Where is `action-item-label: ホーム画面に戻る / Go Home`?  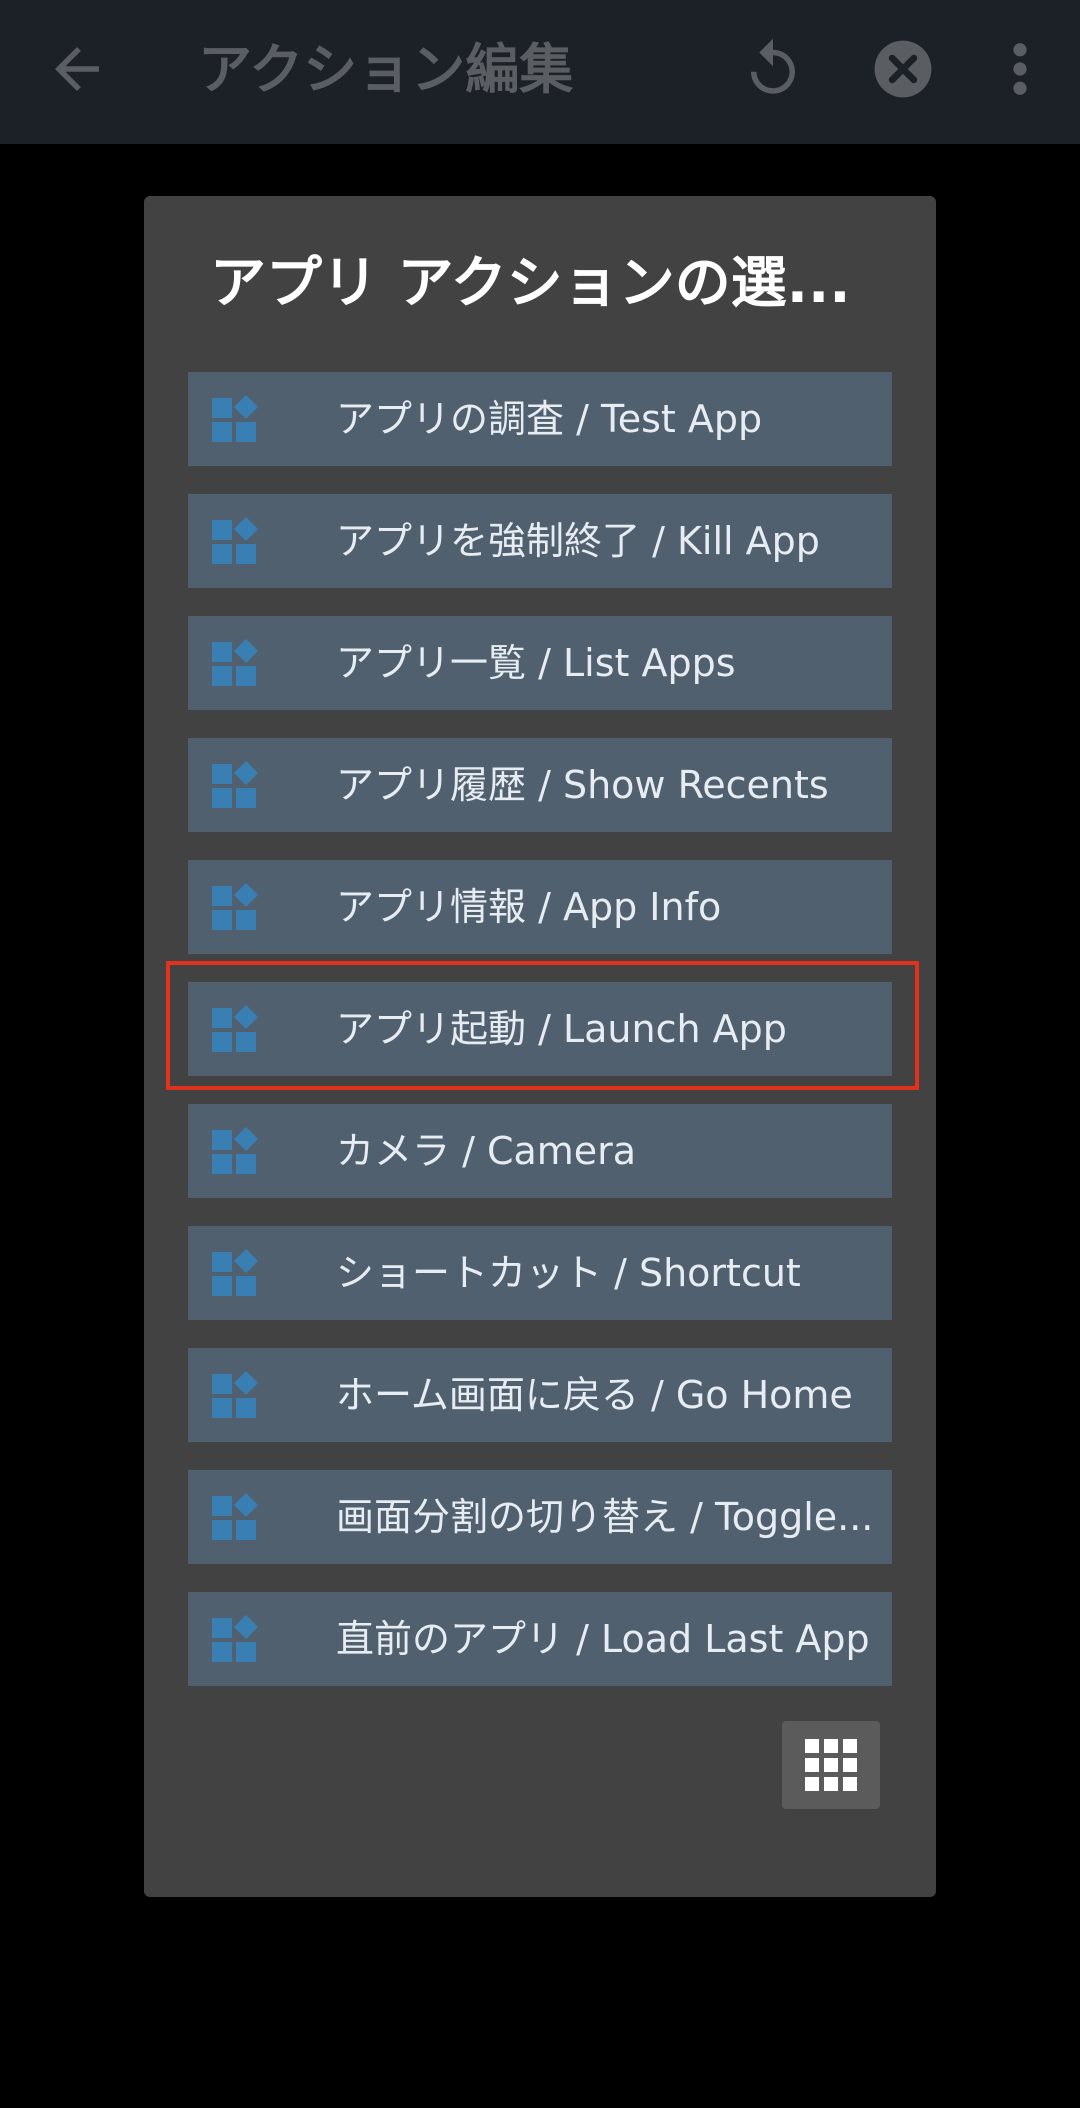
action-item-label: ホーム画面に戻る / Go Home is located at coordinates (594, 1395).